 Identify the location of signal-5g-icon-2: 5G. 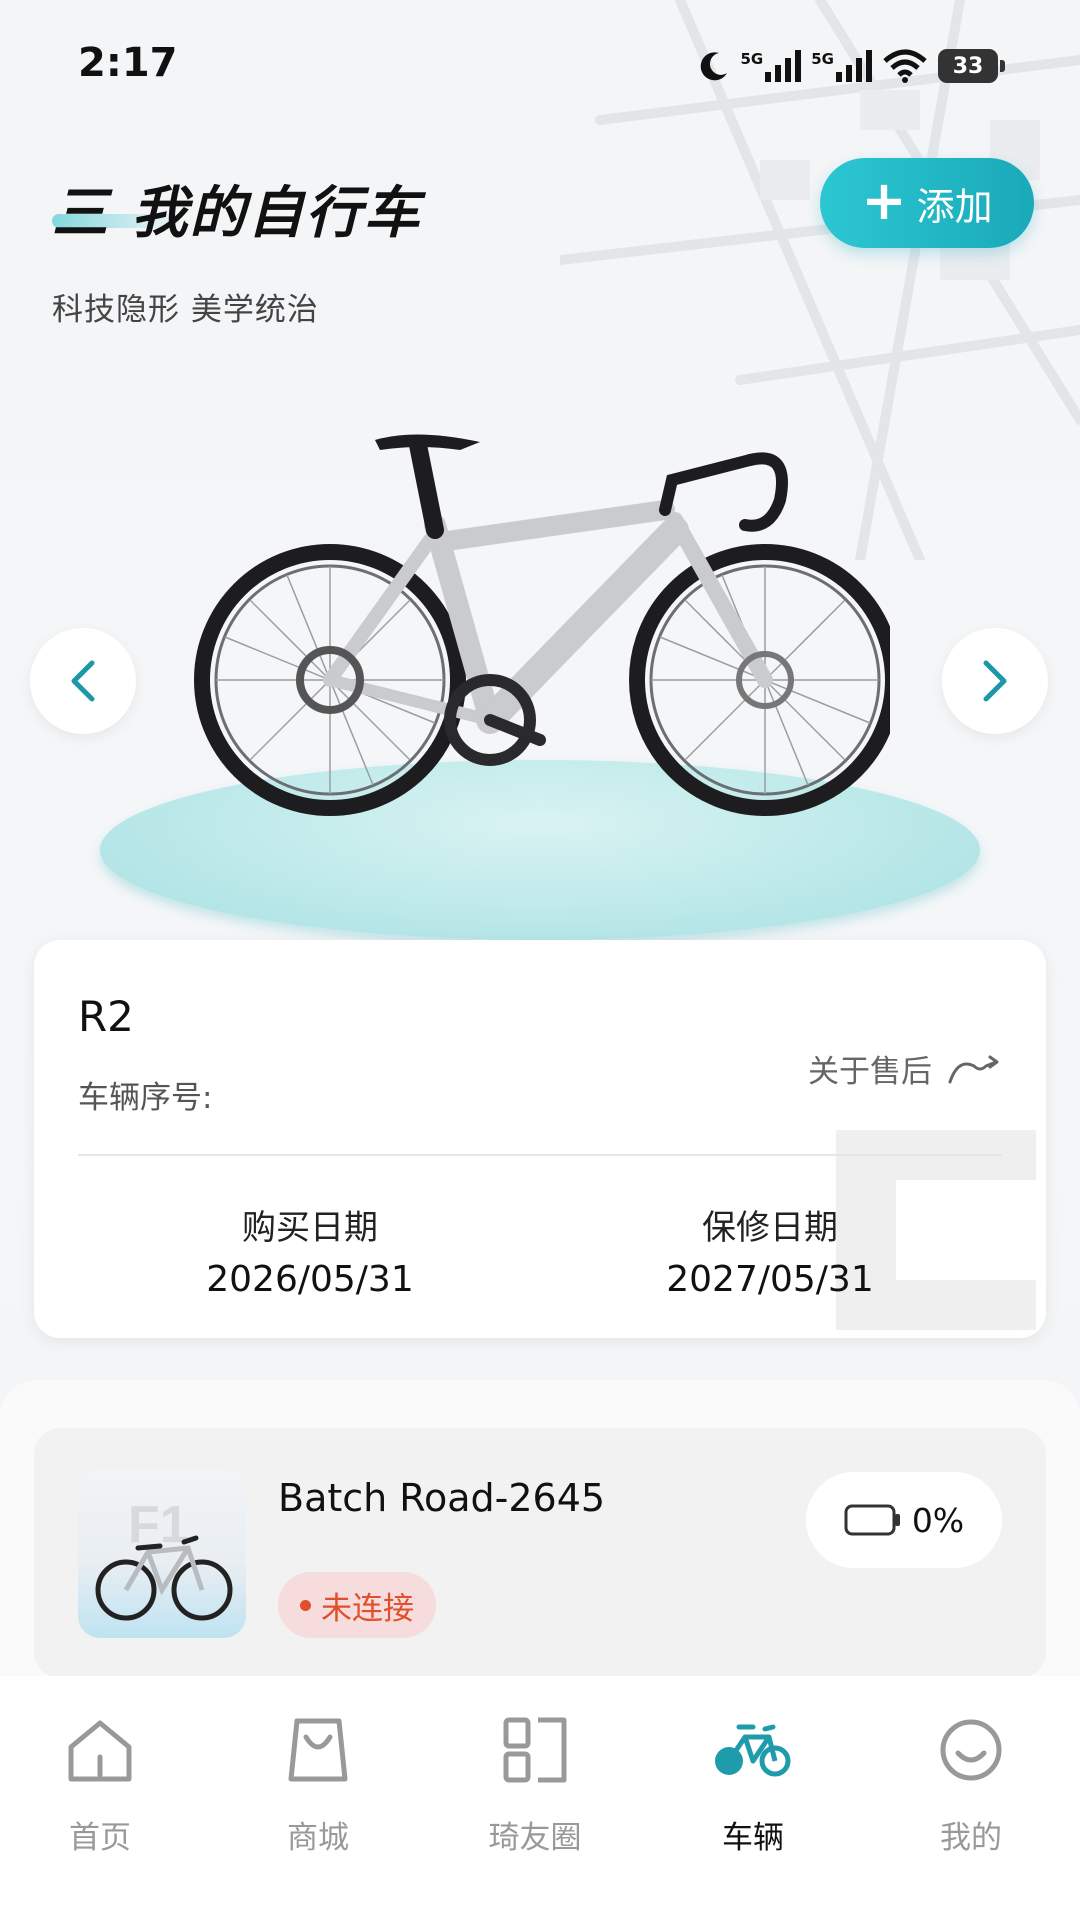
(841, 66).